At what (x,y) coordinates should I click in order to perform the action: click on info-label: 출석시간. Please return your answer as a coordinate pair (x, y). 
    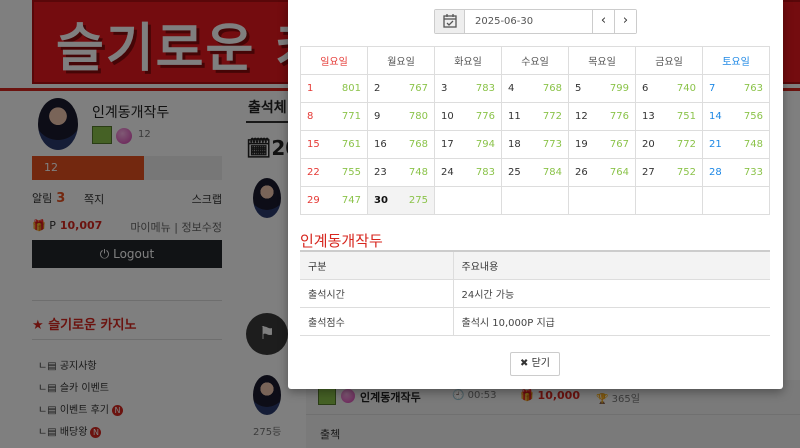
    Looking at the image, I should click on (377, 293).